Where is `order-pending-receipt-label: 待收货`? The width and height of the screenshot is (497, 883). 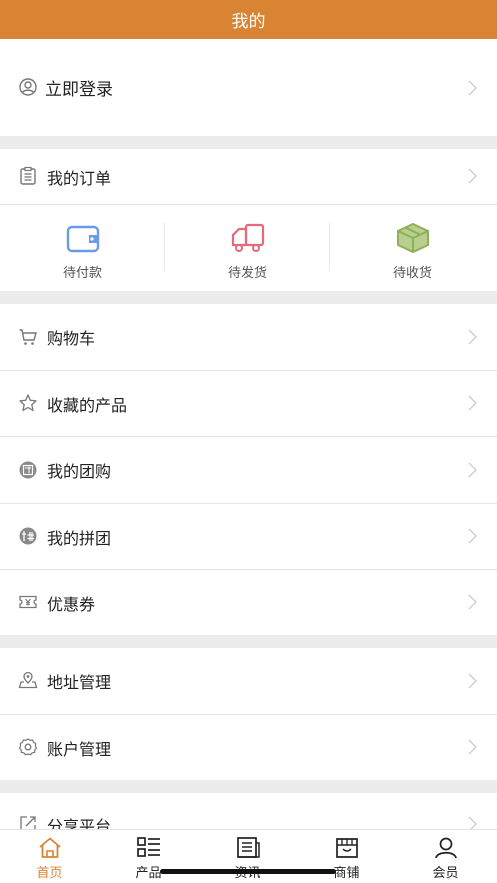
order-pending-receipt-label: 待收货 is located at coordinates (412, 273).